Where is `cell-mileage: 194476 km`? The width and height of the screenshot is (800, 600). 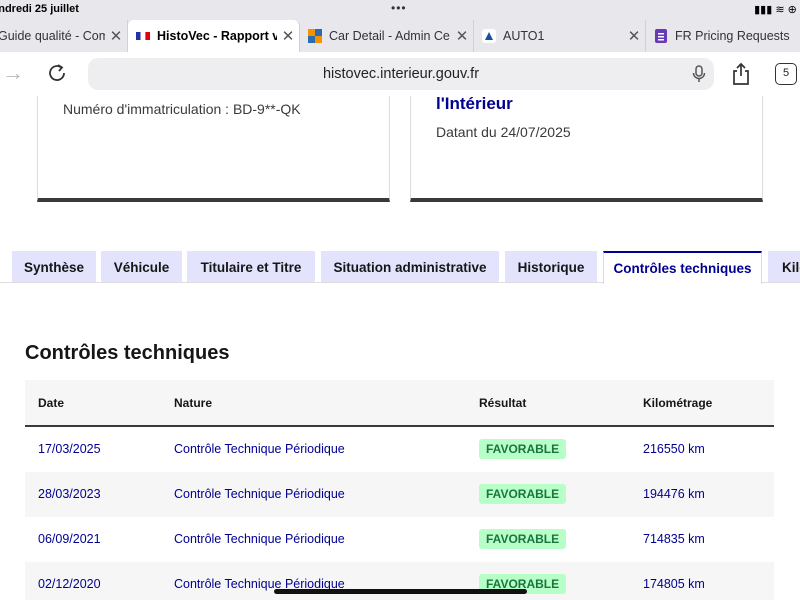
cell-mileage: 194476 km is located at coordinates (674, 494).